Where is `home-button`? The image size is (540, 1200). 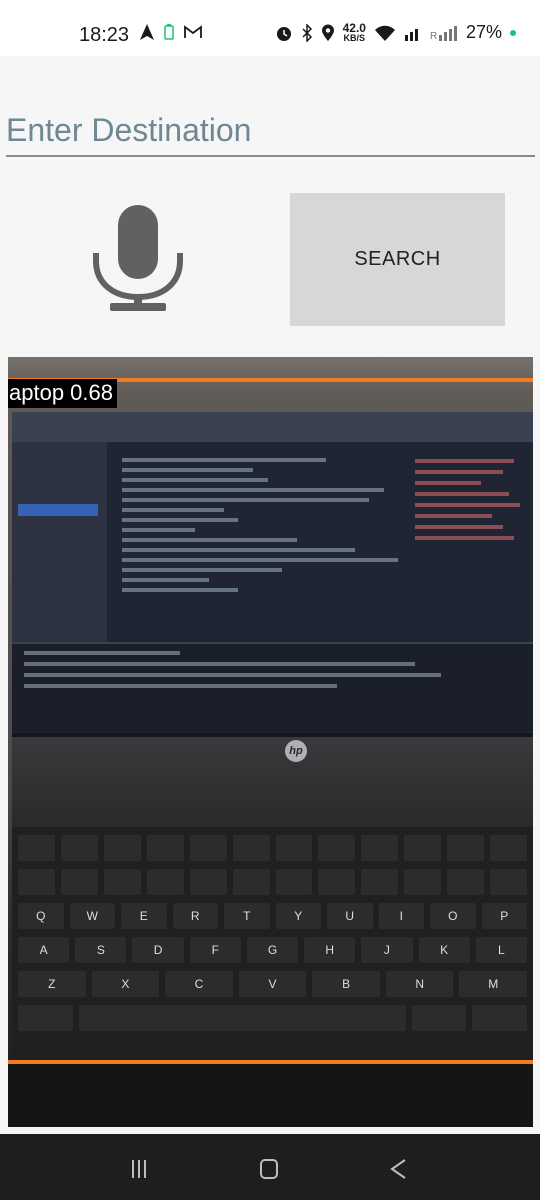 home-button is located at coordinates (269, 1169).